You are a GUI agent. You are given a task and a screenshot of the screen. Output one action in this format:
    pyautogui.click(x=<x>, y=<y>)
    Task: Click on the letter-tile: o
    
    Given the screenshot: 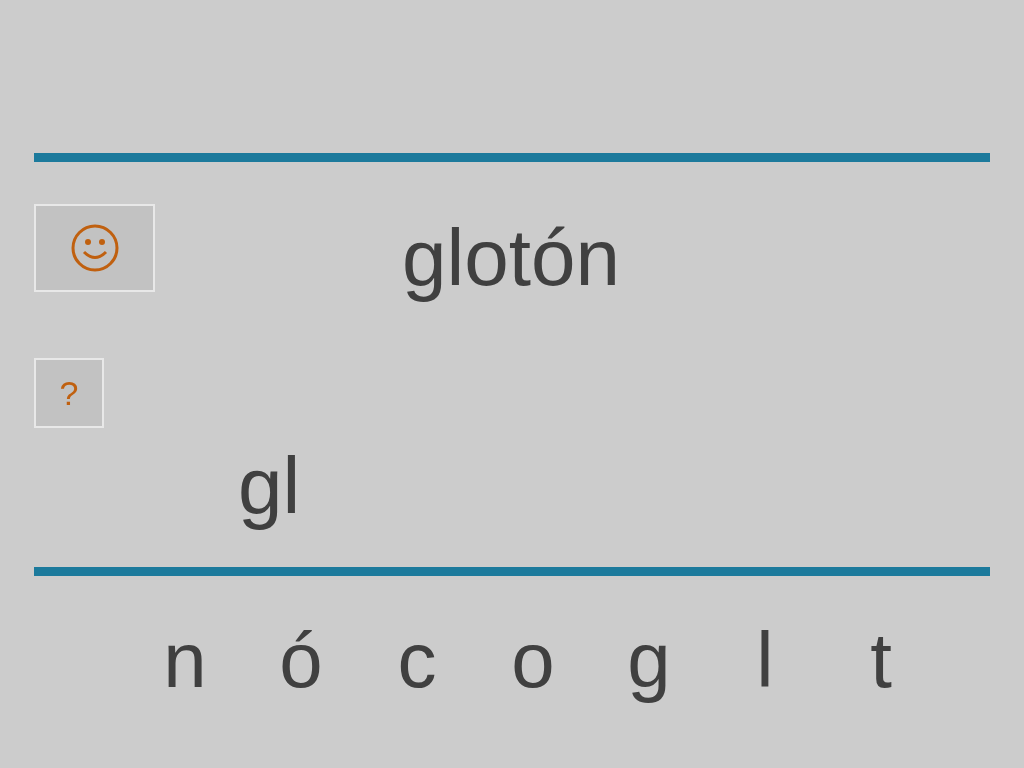 What is the action you would take?
    pyautogui.click(x=533, y=660)
    